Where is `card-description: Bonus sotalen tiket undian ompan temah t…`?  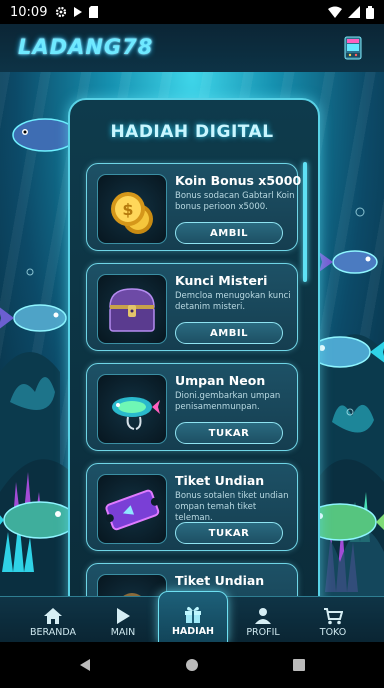 card-description: Bonus sotalen tiket undian ompan temah t… is located at coordinates (232, 507).